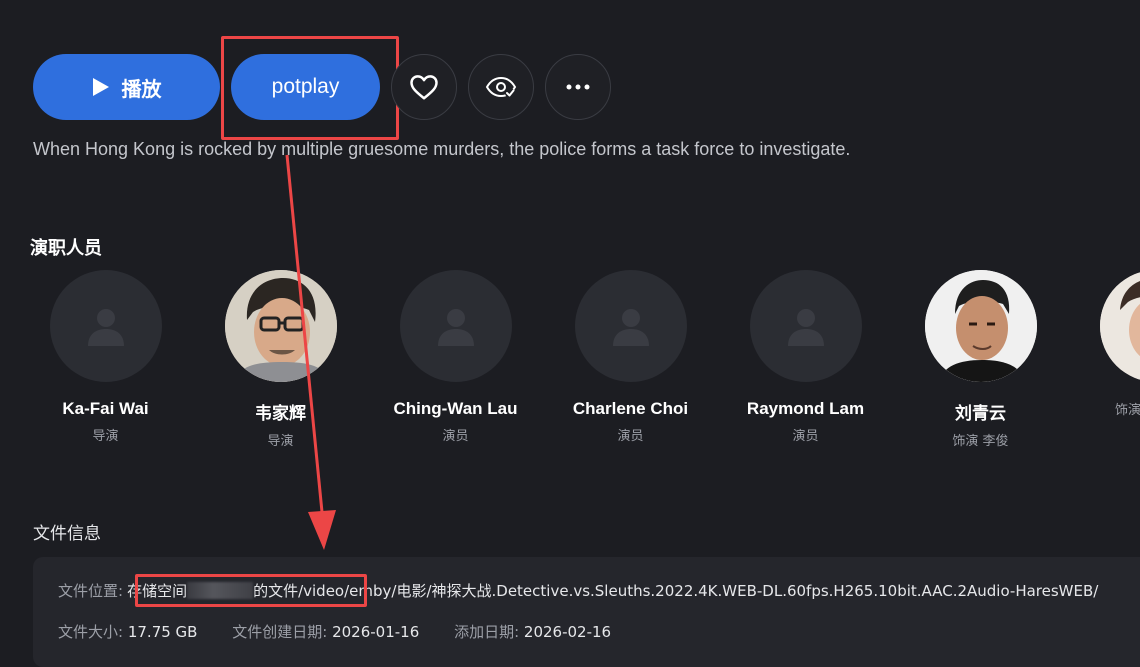  Describe the element at coordinates (280, 413) in the screenshot. I see `cast-name: 韦家辉` at that location.